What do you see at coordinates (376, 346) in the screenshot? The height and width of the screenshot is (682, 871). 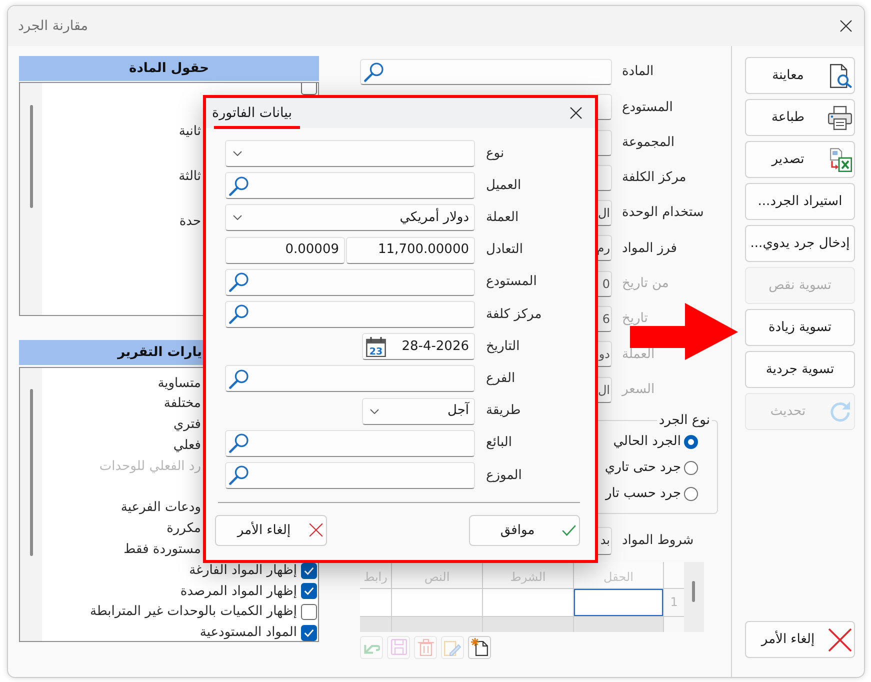 I see `calendar-icon: 23` at bounding box center [376, 346].